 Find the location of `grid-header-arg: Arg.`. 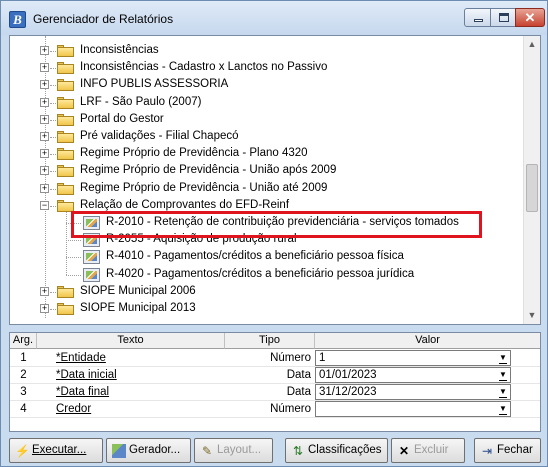

grid-header-arg: Arg. is located at coordinates (23, 341).